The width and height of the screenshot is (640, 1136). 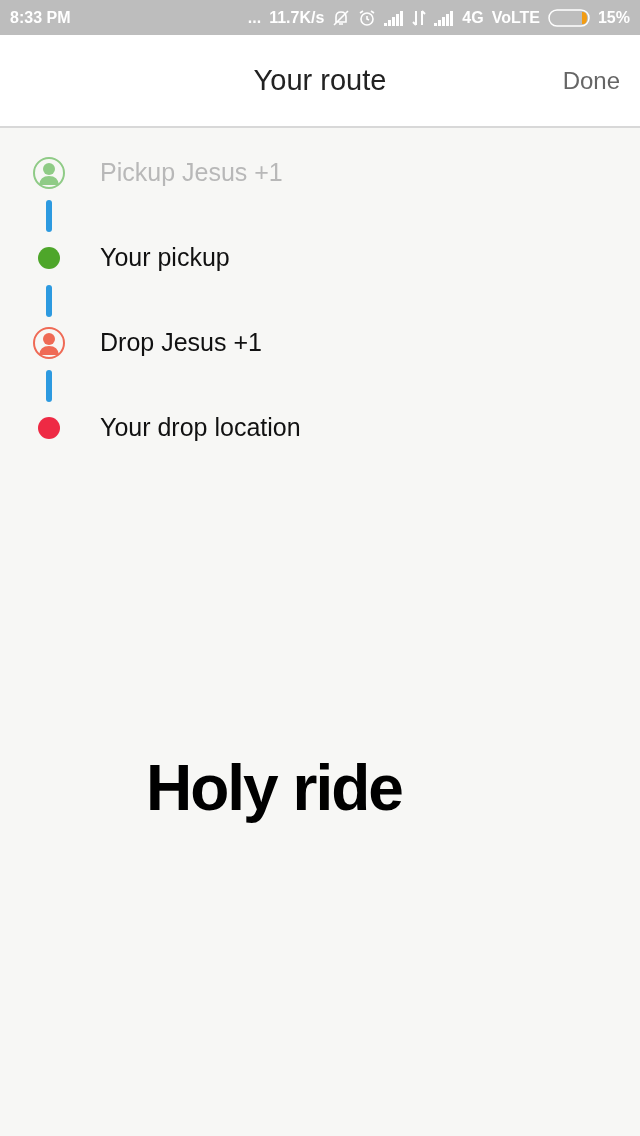 I want to click on stop-label: Your drop location, so click(x=200, y=428).